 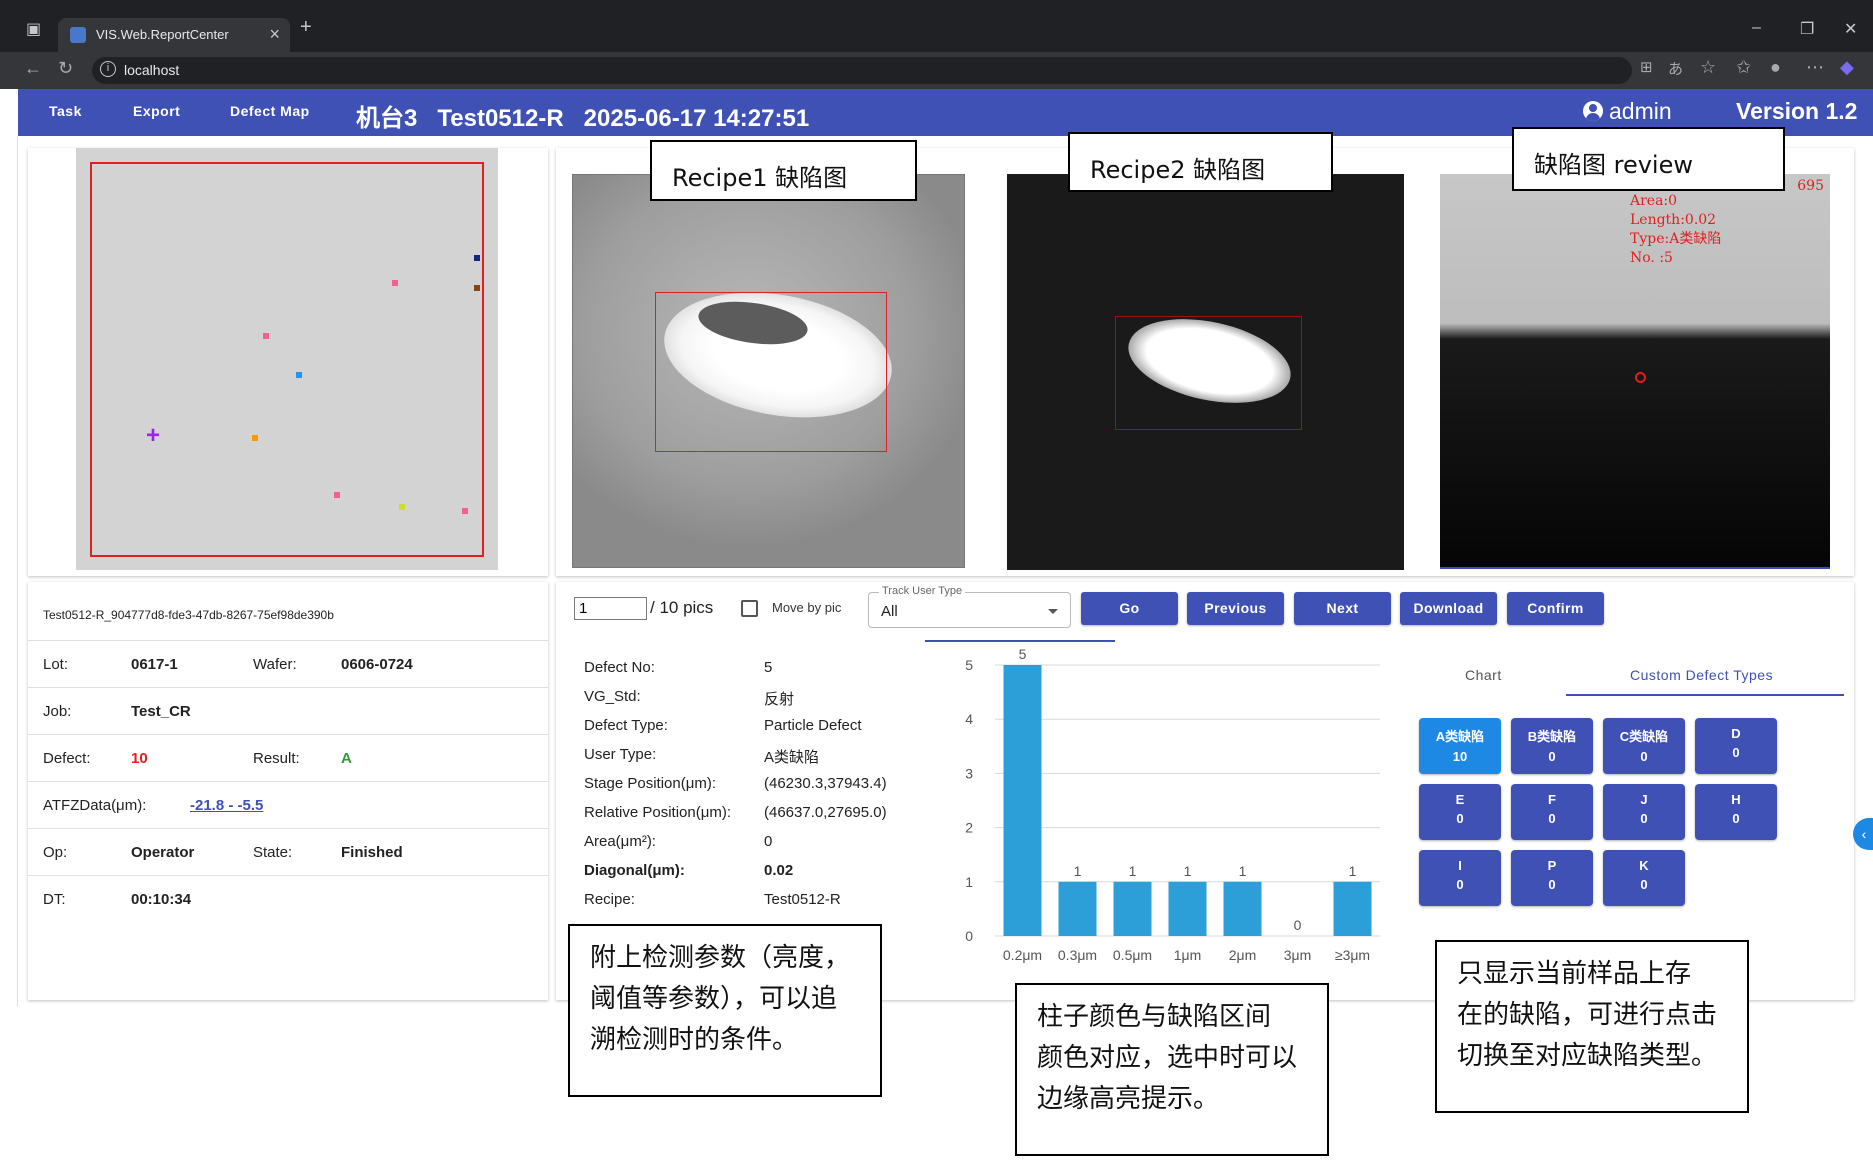 I want to click on state-value: Finished, so click(x=372, y=852).